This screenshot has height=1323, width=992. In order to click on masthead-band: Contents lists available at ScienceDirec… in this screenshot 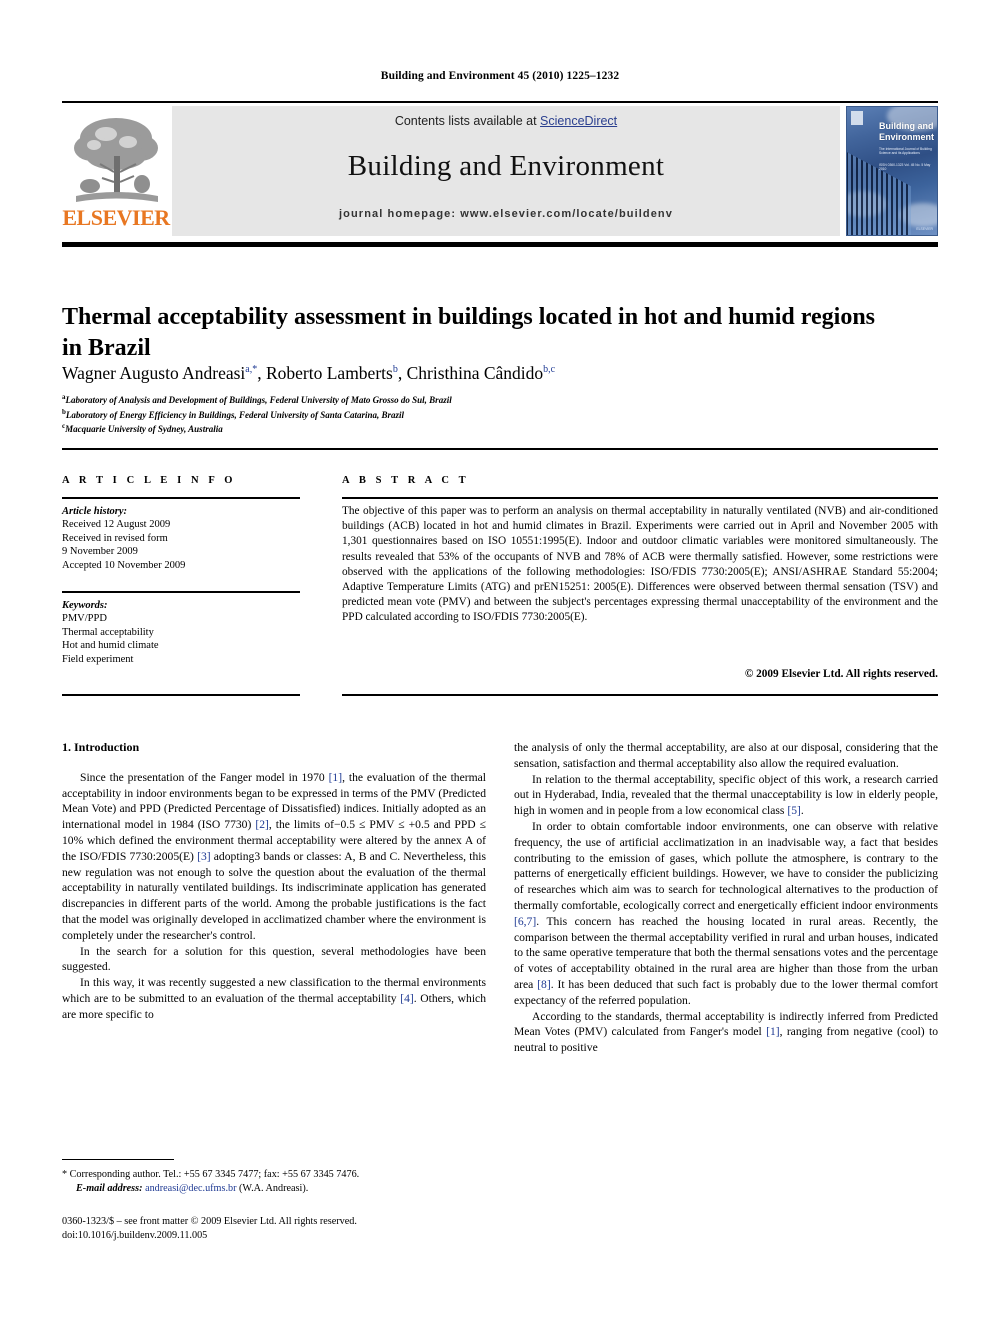, I will do `click(506, 171)`.